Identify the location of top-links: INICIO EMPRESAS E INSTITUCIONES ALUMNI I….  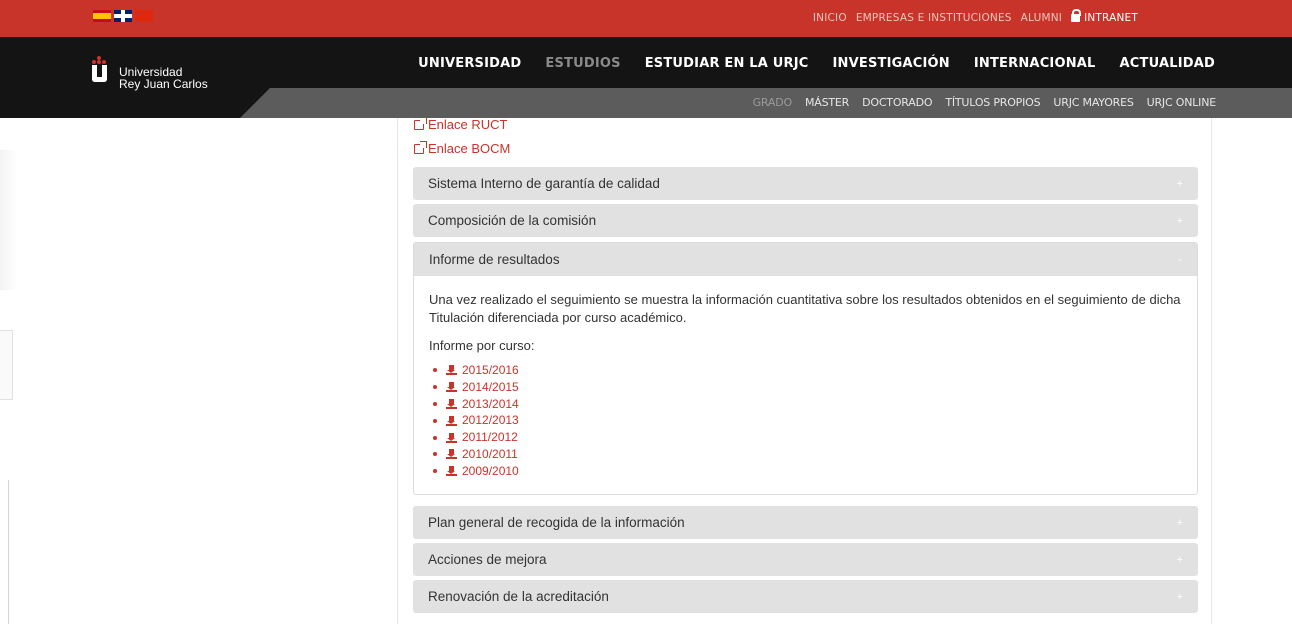
(975, 16).